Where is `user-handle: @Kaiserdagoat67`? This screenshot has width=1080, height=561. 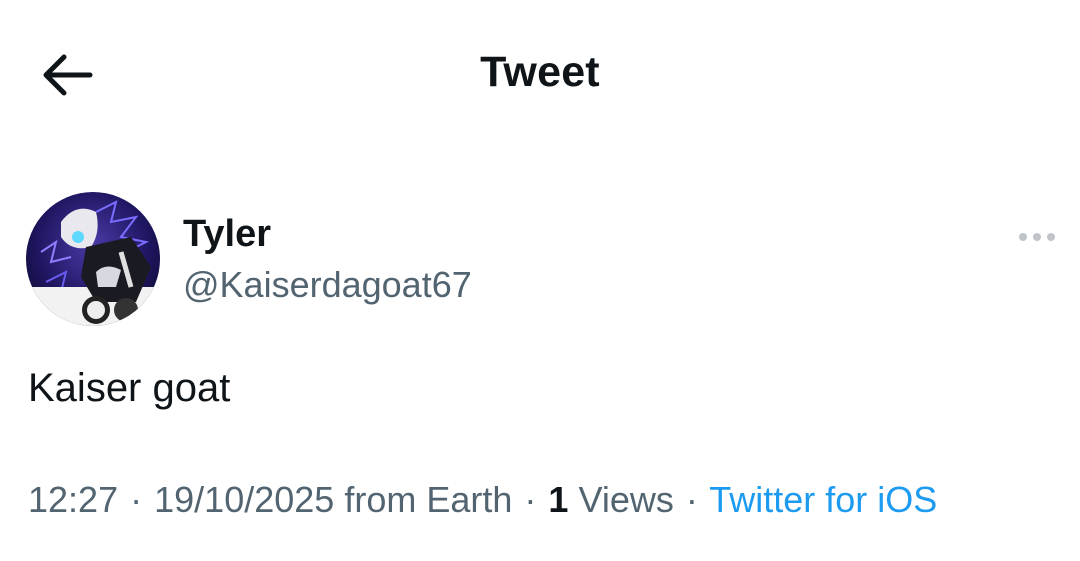 user-handle: @Kaiserdagoat67 is located at coordinates (327, 285).